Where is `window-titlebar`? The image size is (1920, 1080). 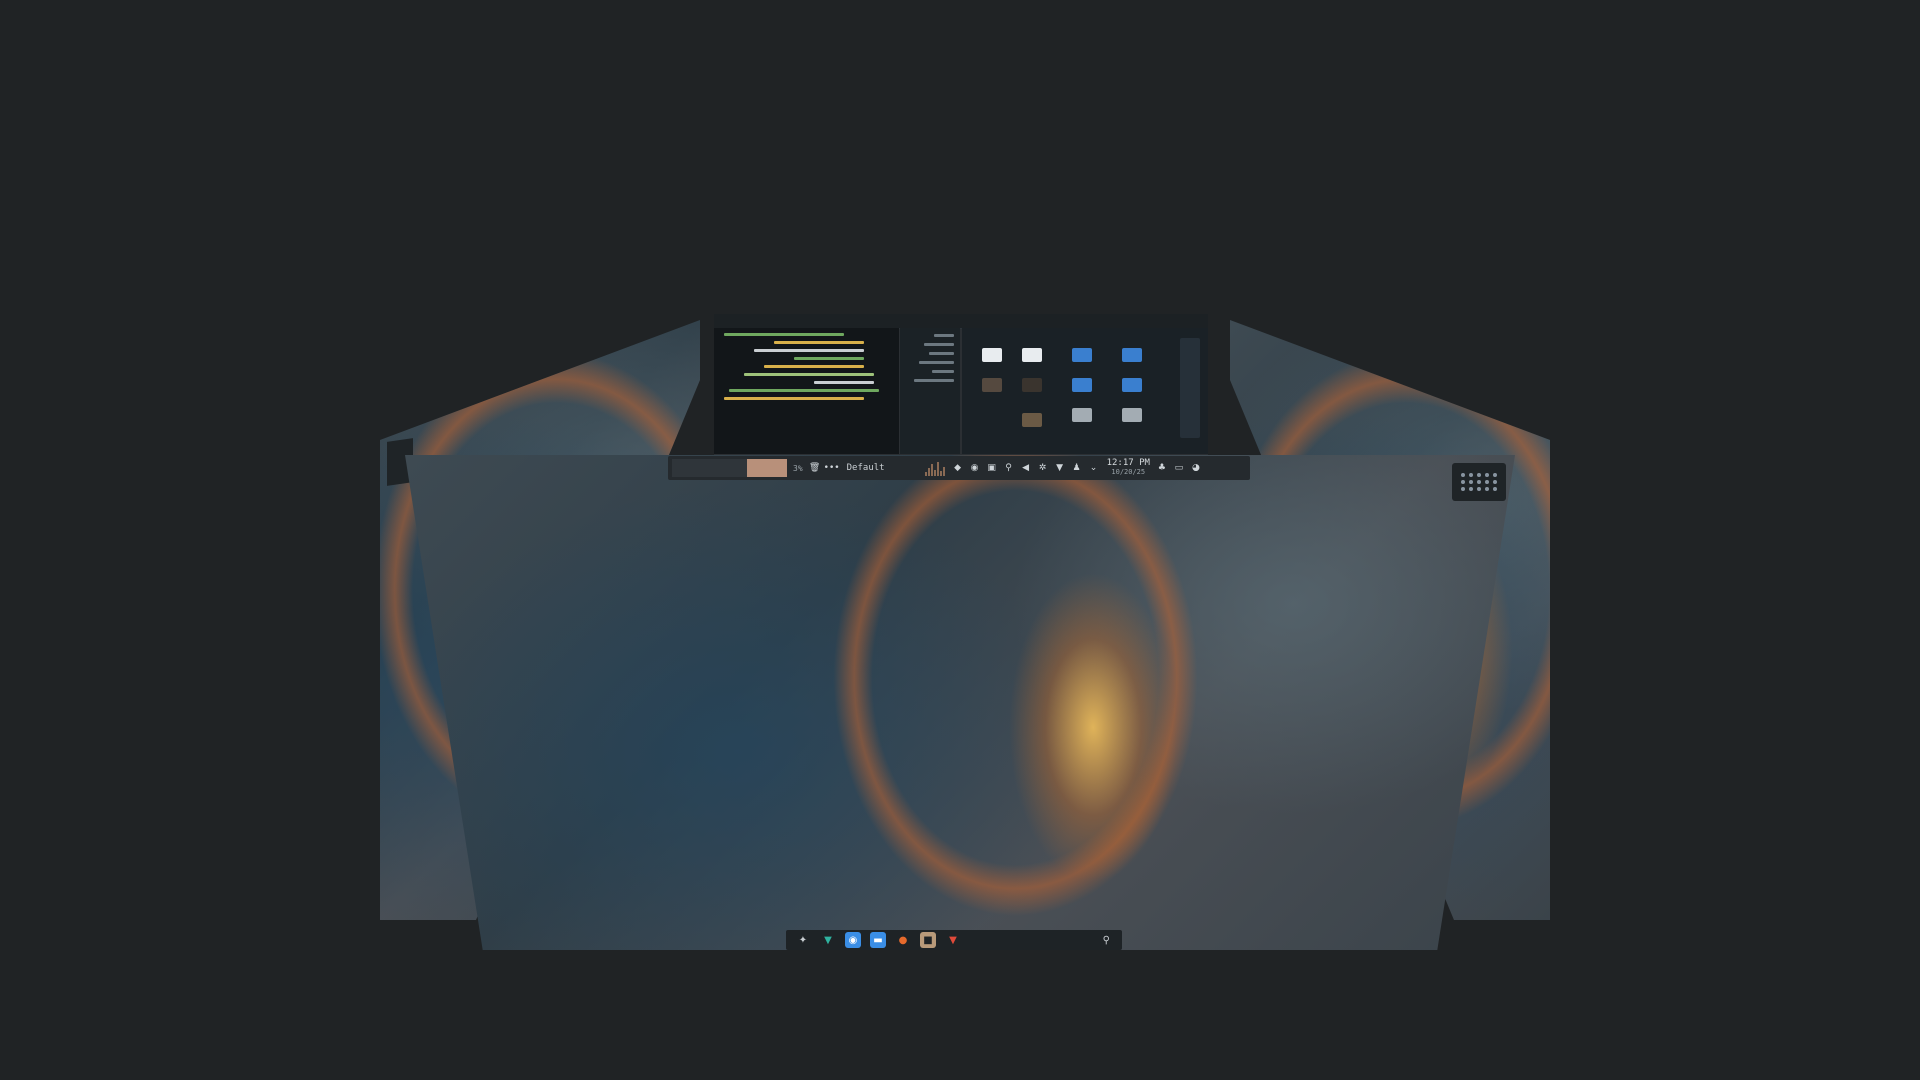 window-titlebar is located at coordinates (961, 321).